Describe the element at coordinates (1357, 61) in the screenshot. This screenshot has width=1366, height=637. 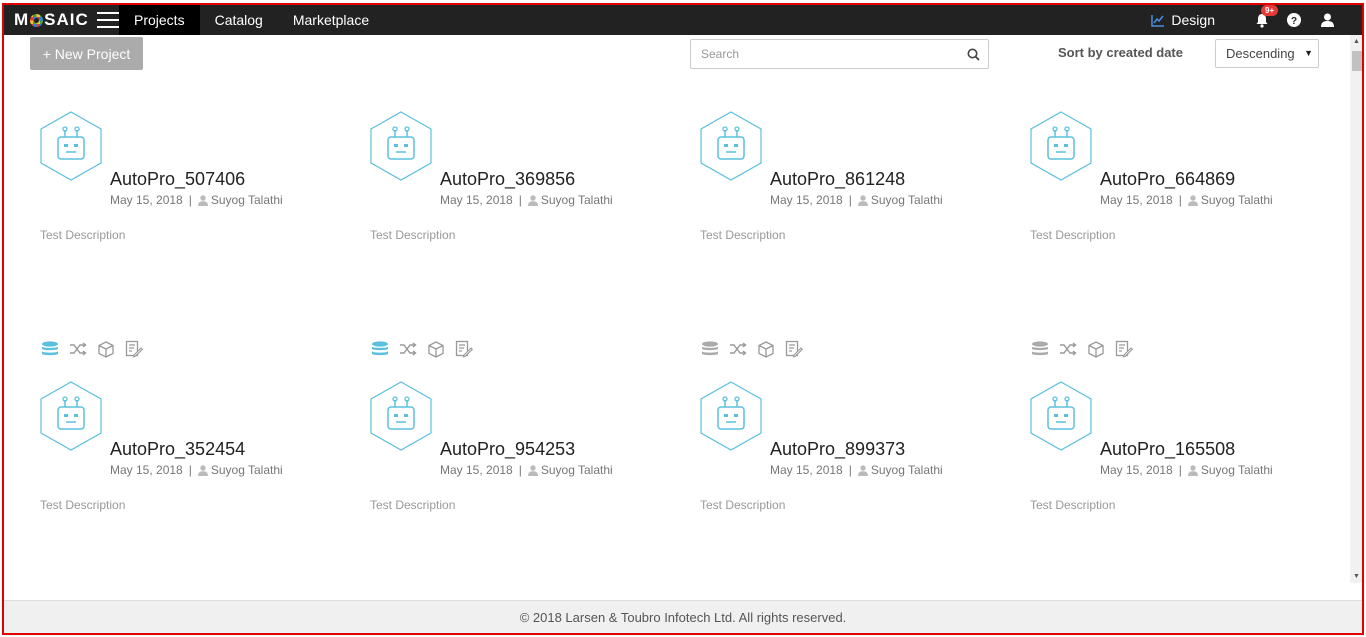
I see `scrollbar-thumb` at that location.